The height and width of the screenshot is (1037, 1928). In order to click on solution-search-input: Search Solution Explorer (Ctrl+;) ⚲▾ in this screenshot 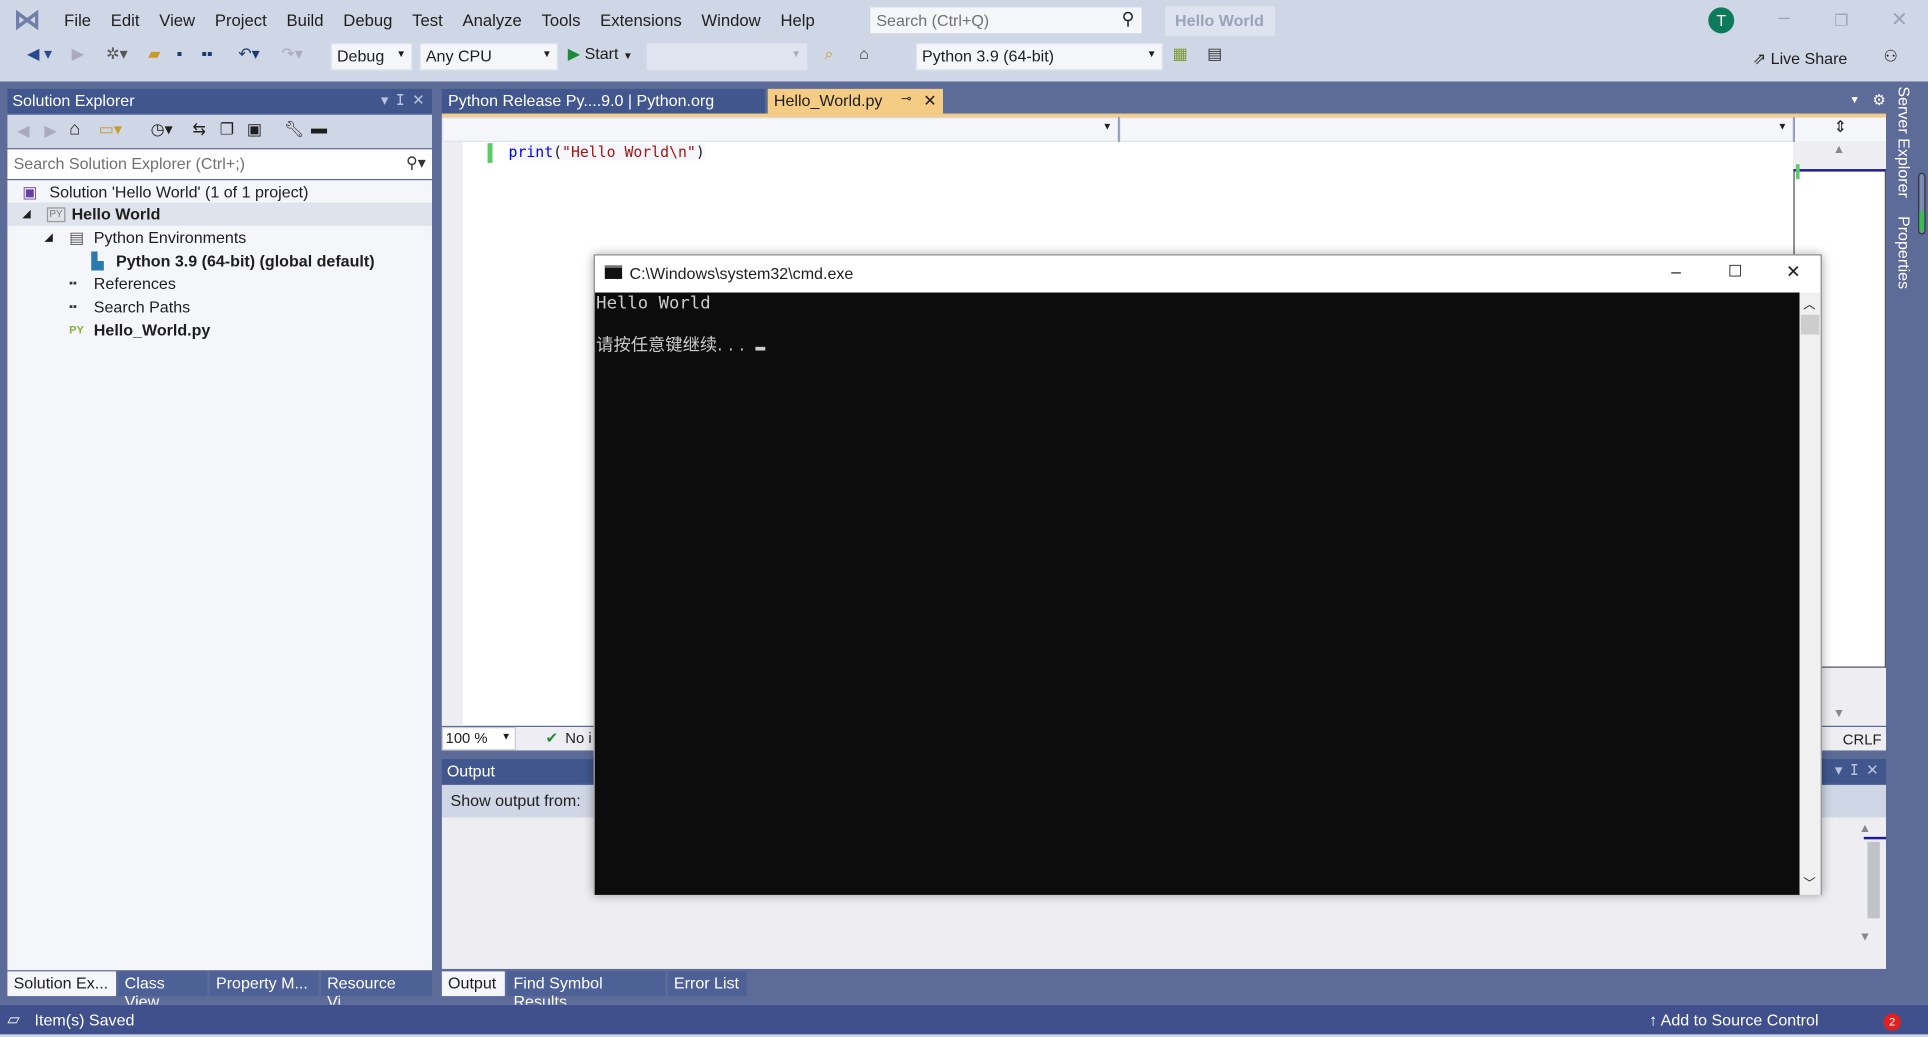, I will do `click(220, 164)`.